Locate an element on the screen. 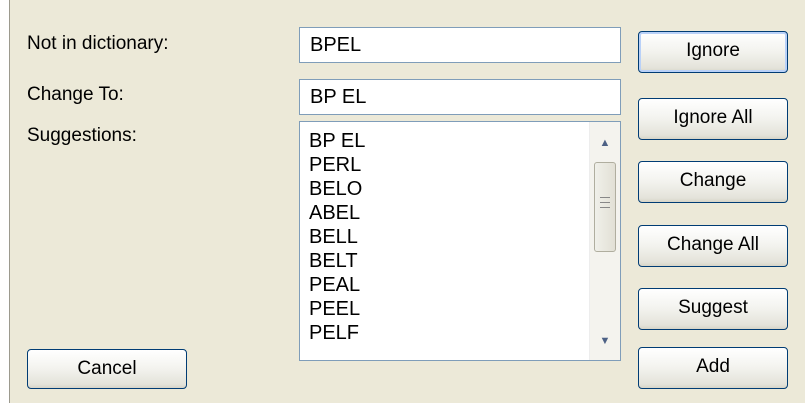  suggestions-label: Suggestions: is located at coordinates (82, 135).